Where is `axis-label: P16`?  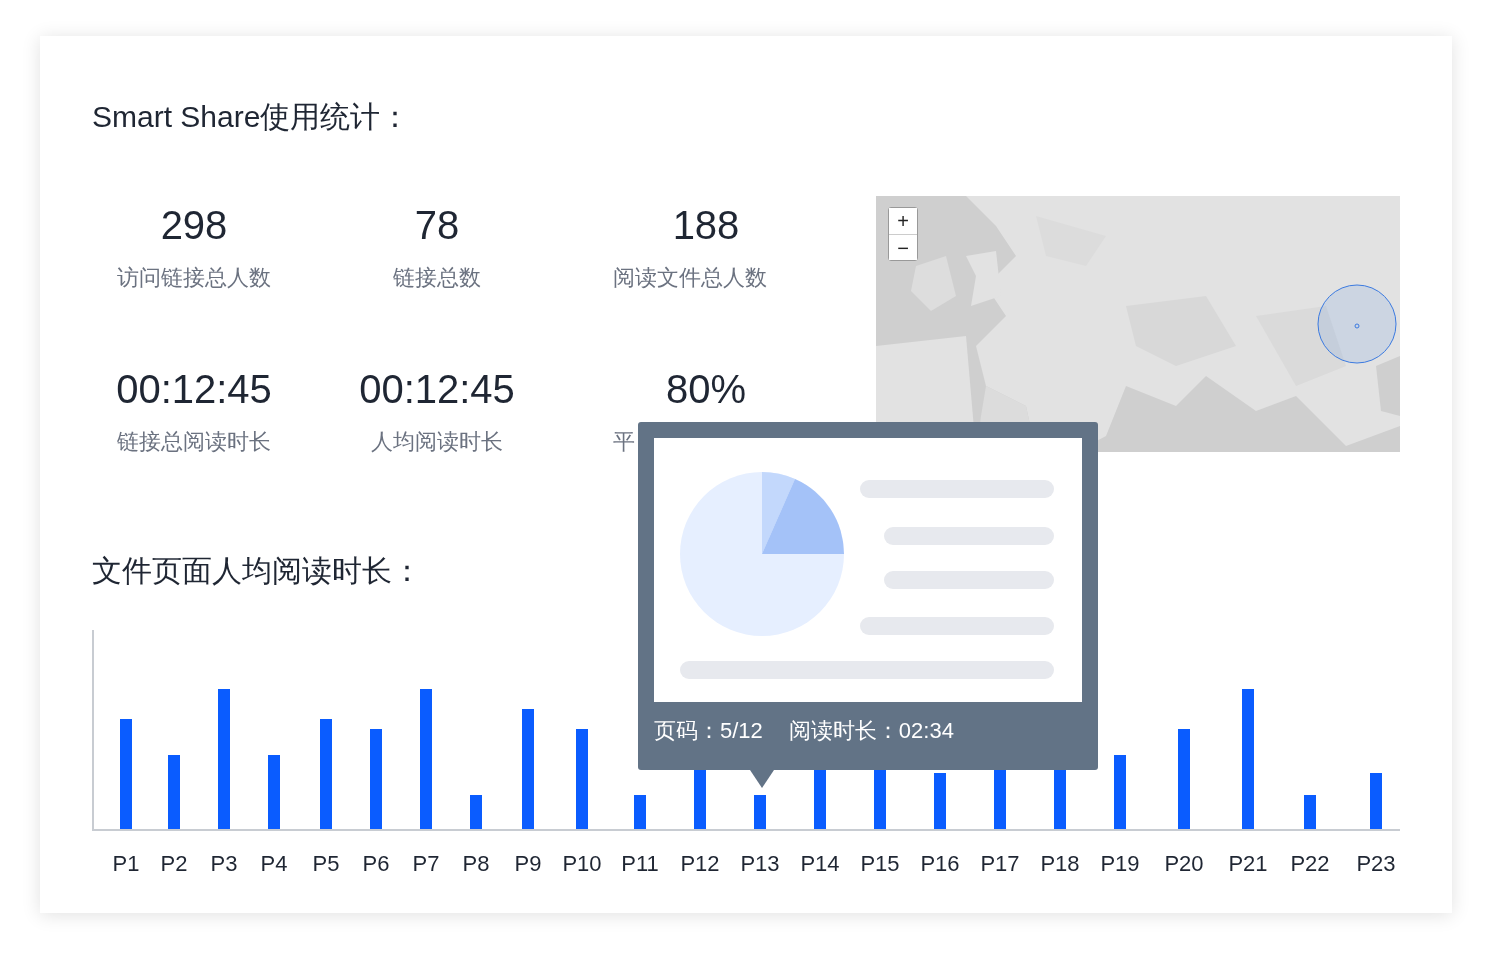
axis-label: P16 is located at coordinates (940, 863).